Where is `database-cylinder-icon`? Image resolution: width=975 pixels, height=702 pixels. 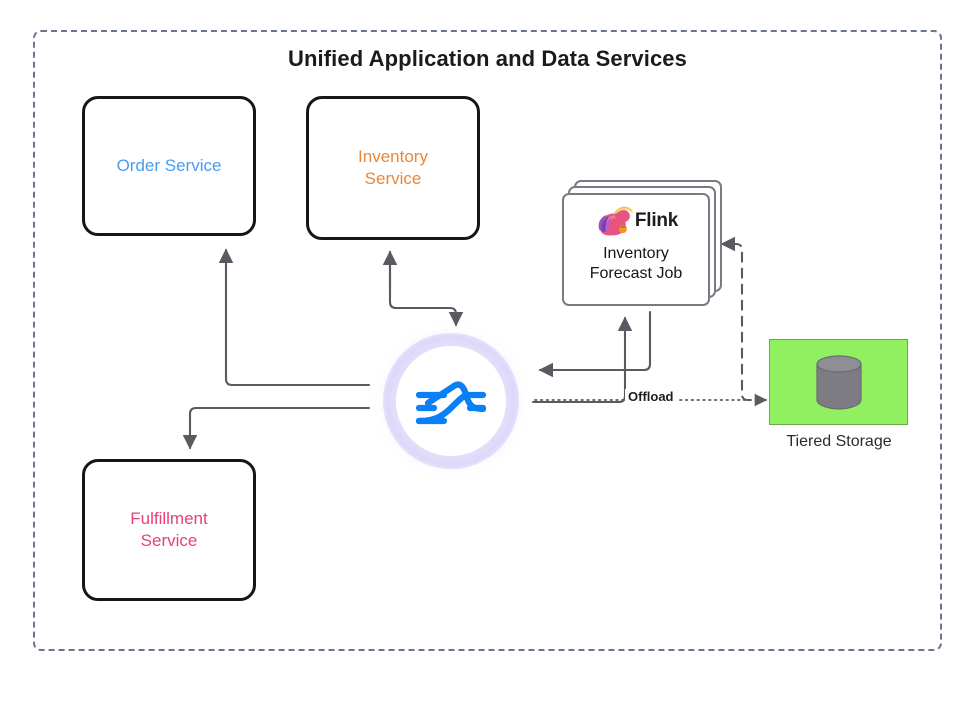
database-cylinder-icon is located at coordinates (838, 382).